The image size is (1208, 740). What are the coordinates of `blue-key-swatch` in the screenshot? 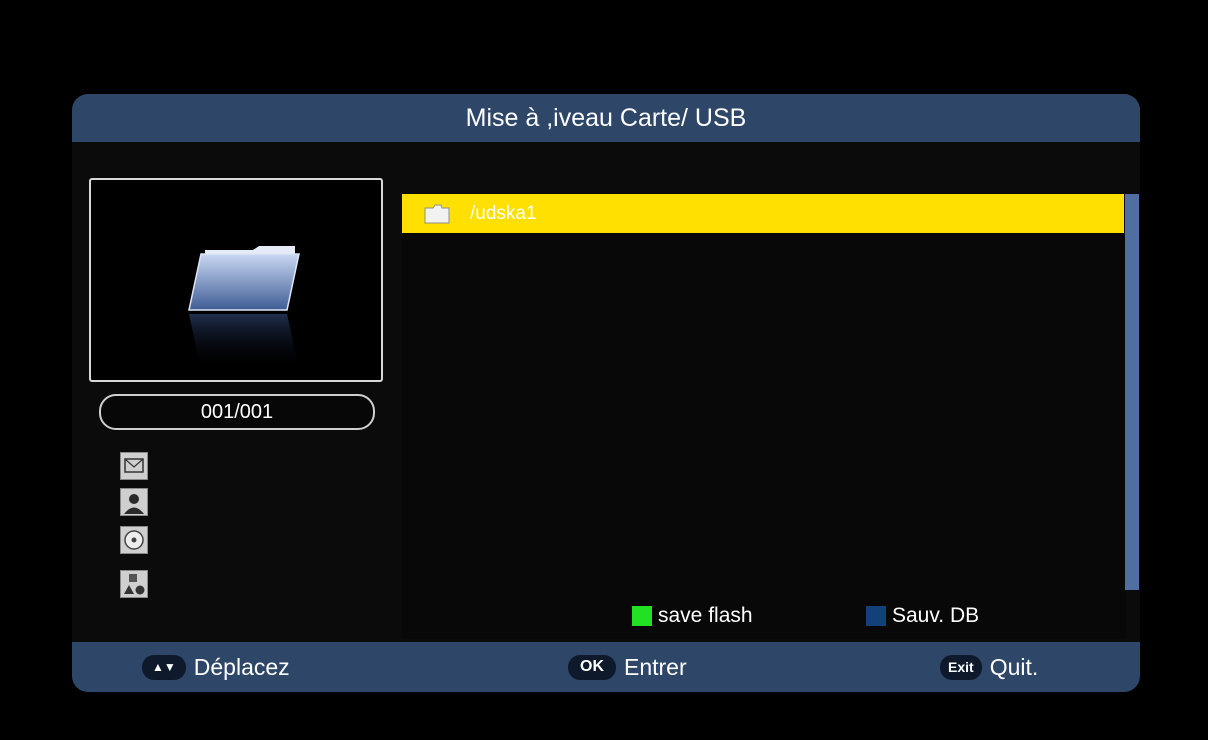 It's located at (876, 616).